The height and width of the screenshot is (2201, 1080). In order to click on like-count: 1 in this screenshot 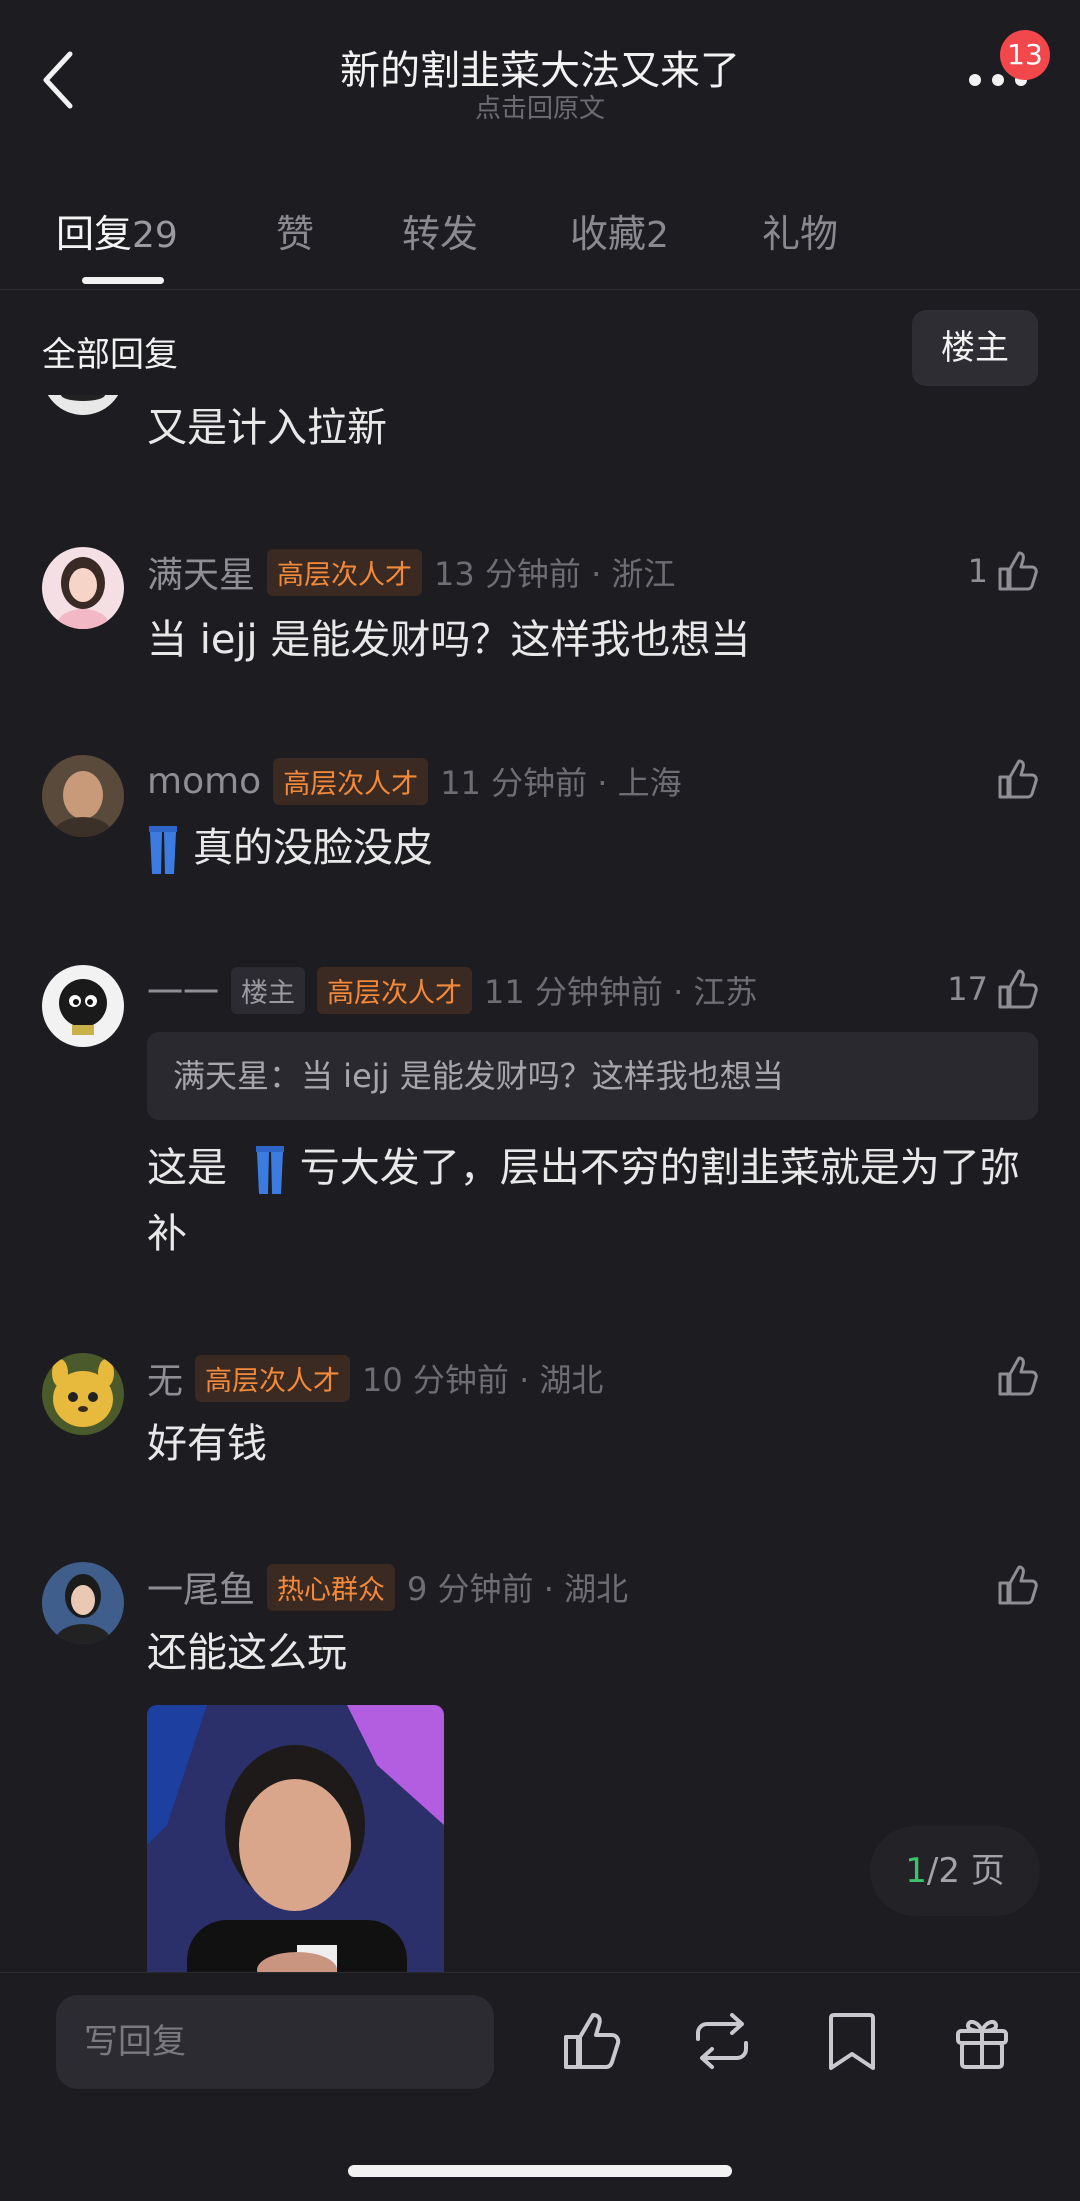, I will do `click(977, 571)`.